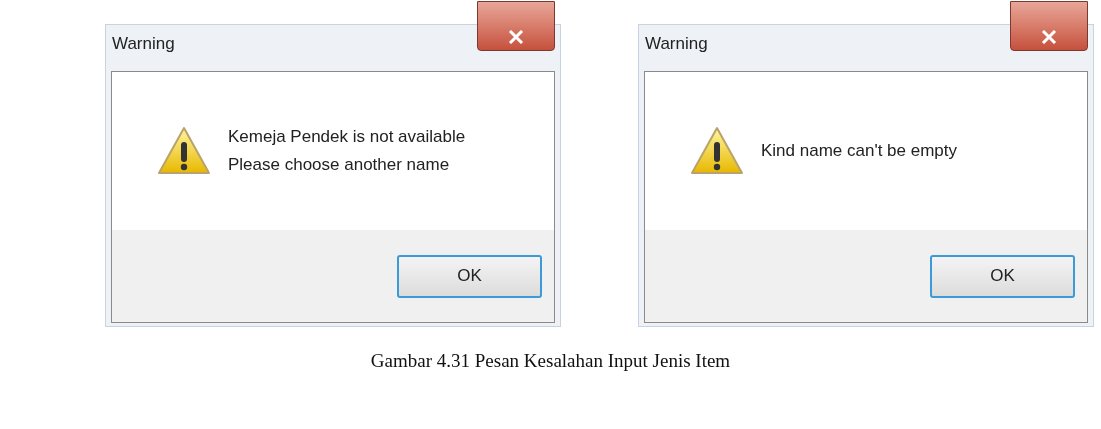  Describe the element at coordinates (859, 151) in the screenshot. I see `message-text: Kind name can't be empty` at that location.